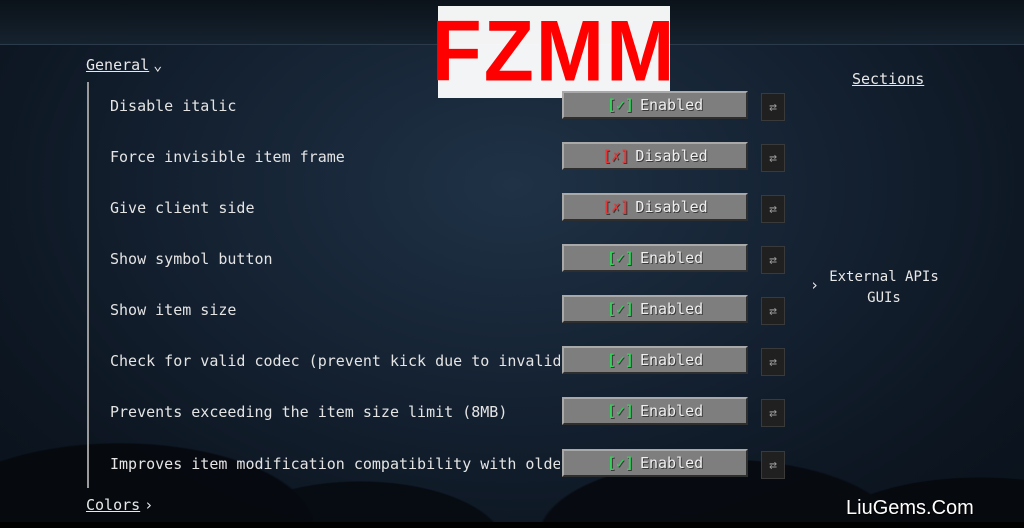 Image resolution: width=1024 pixels, height=528 pixels. I want to click on option-row: Show item size [✓] Enabled ⇄, so click(447, 310).